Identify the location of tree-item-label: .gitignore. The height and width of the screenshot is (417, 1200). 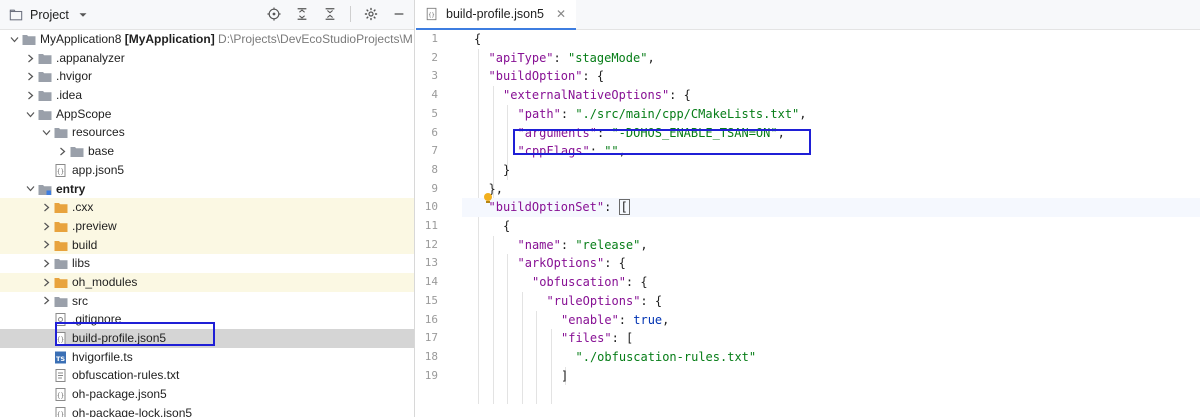
(96, 319).